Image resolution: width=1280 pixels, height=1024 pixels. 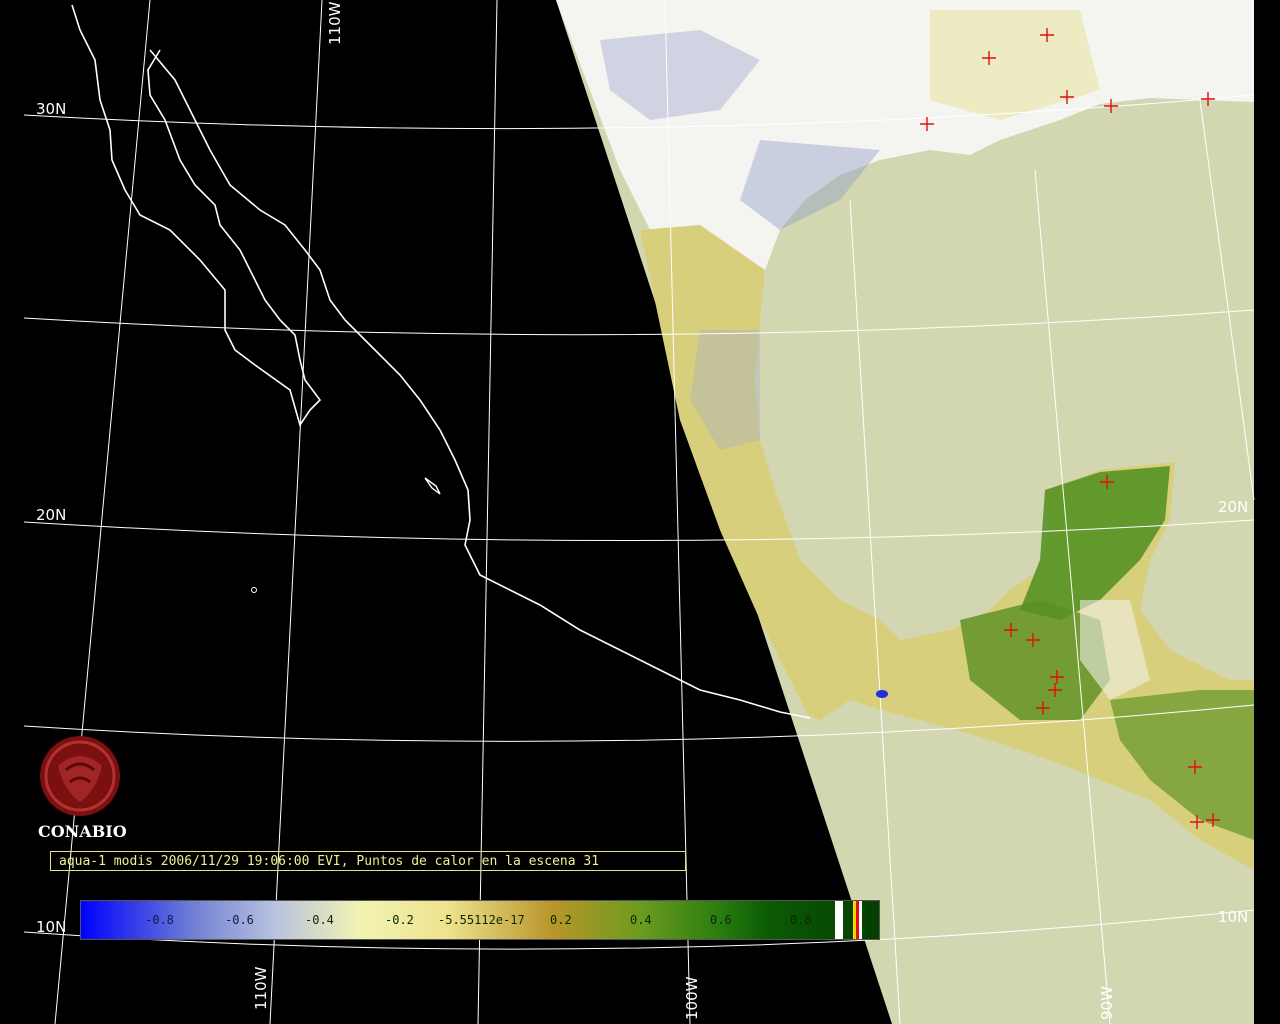 What do you see at coordinates (721, 920) in the screenshot?
I see `colorbar-tick: 0.6` at bounding box center [721, 920].